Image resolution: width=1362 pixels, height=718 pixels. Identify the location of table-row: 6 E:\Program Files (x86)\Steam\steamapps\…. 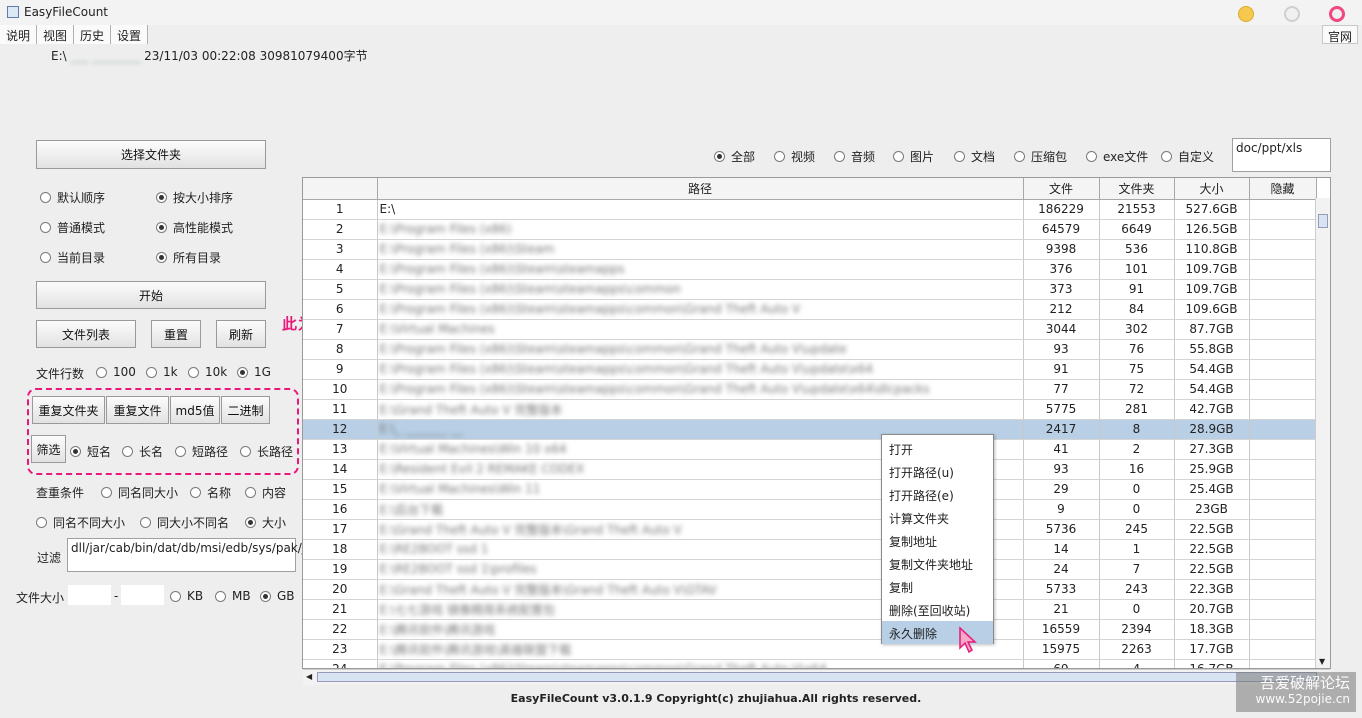
(810, 309).